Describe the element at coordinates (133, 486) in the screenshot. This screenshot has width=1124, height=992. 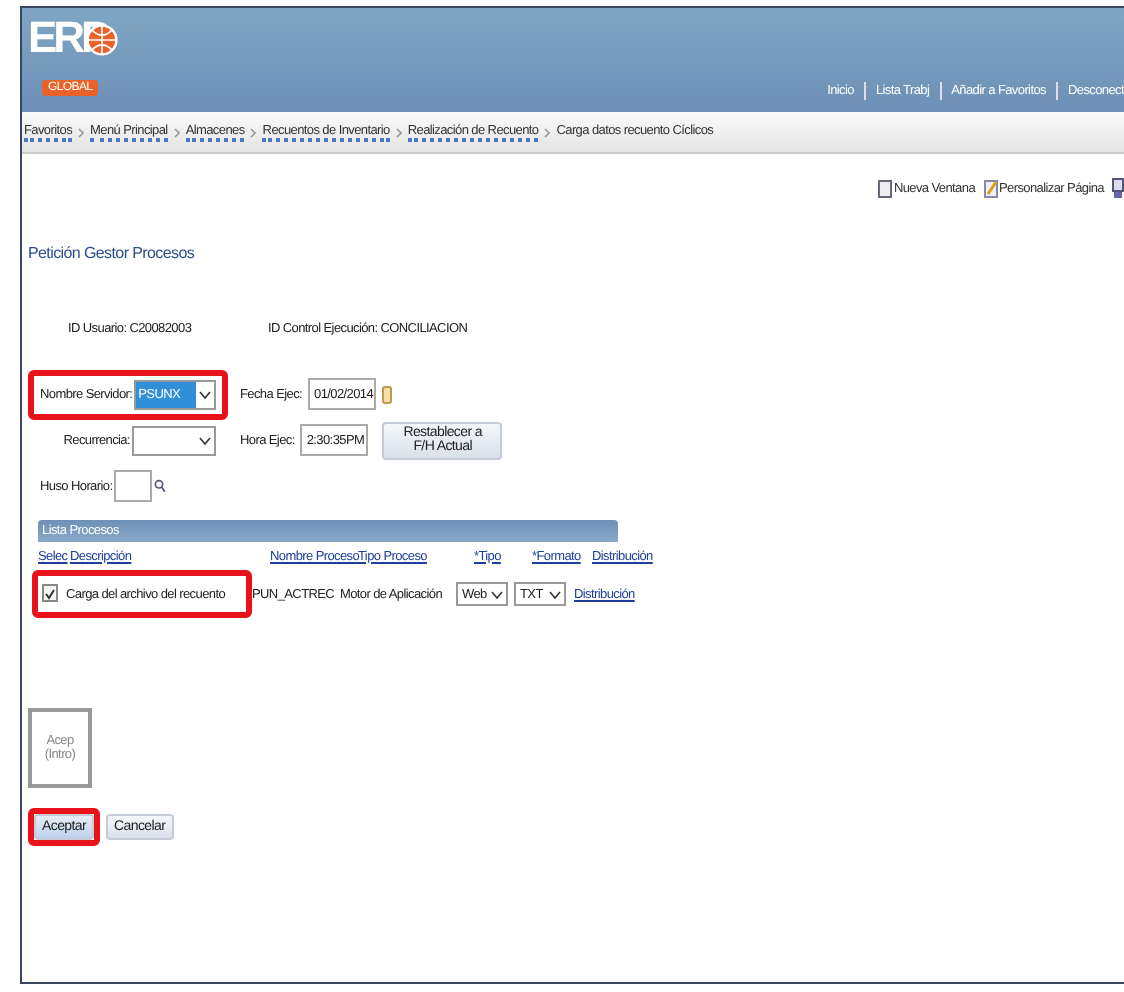
I see `timezone-field` at that location.